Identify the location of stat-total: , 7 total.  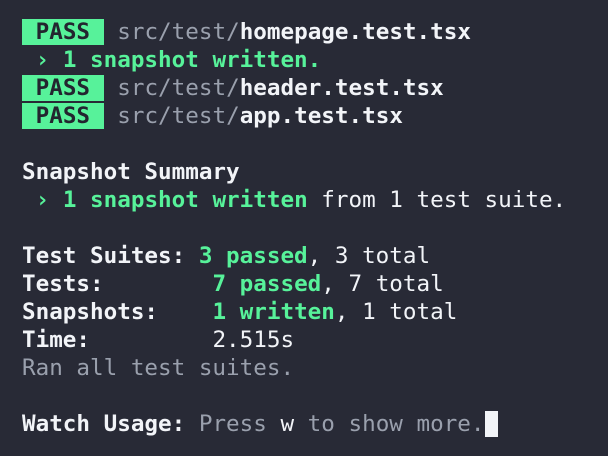
(382, 284).